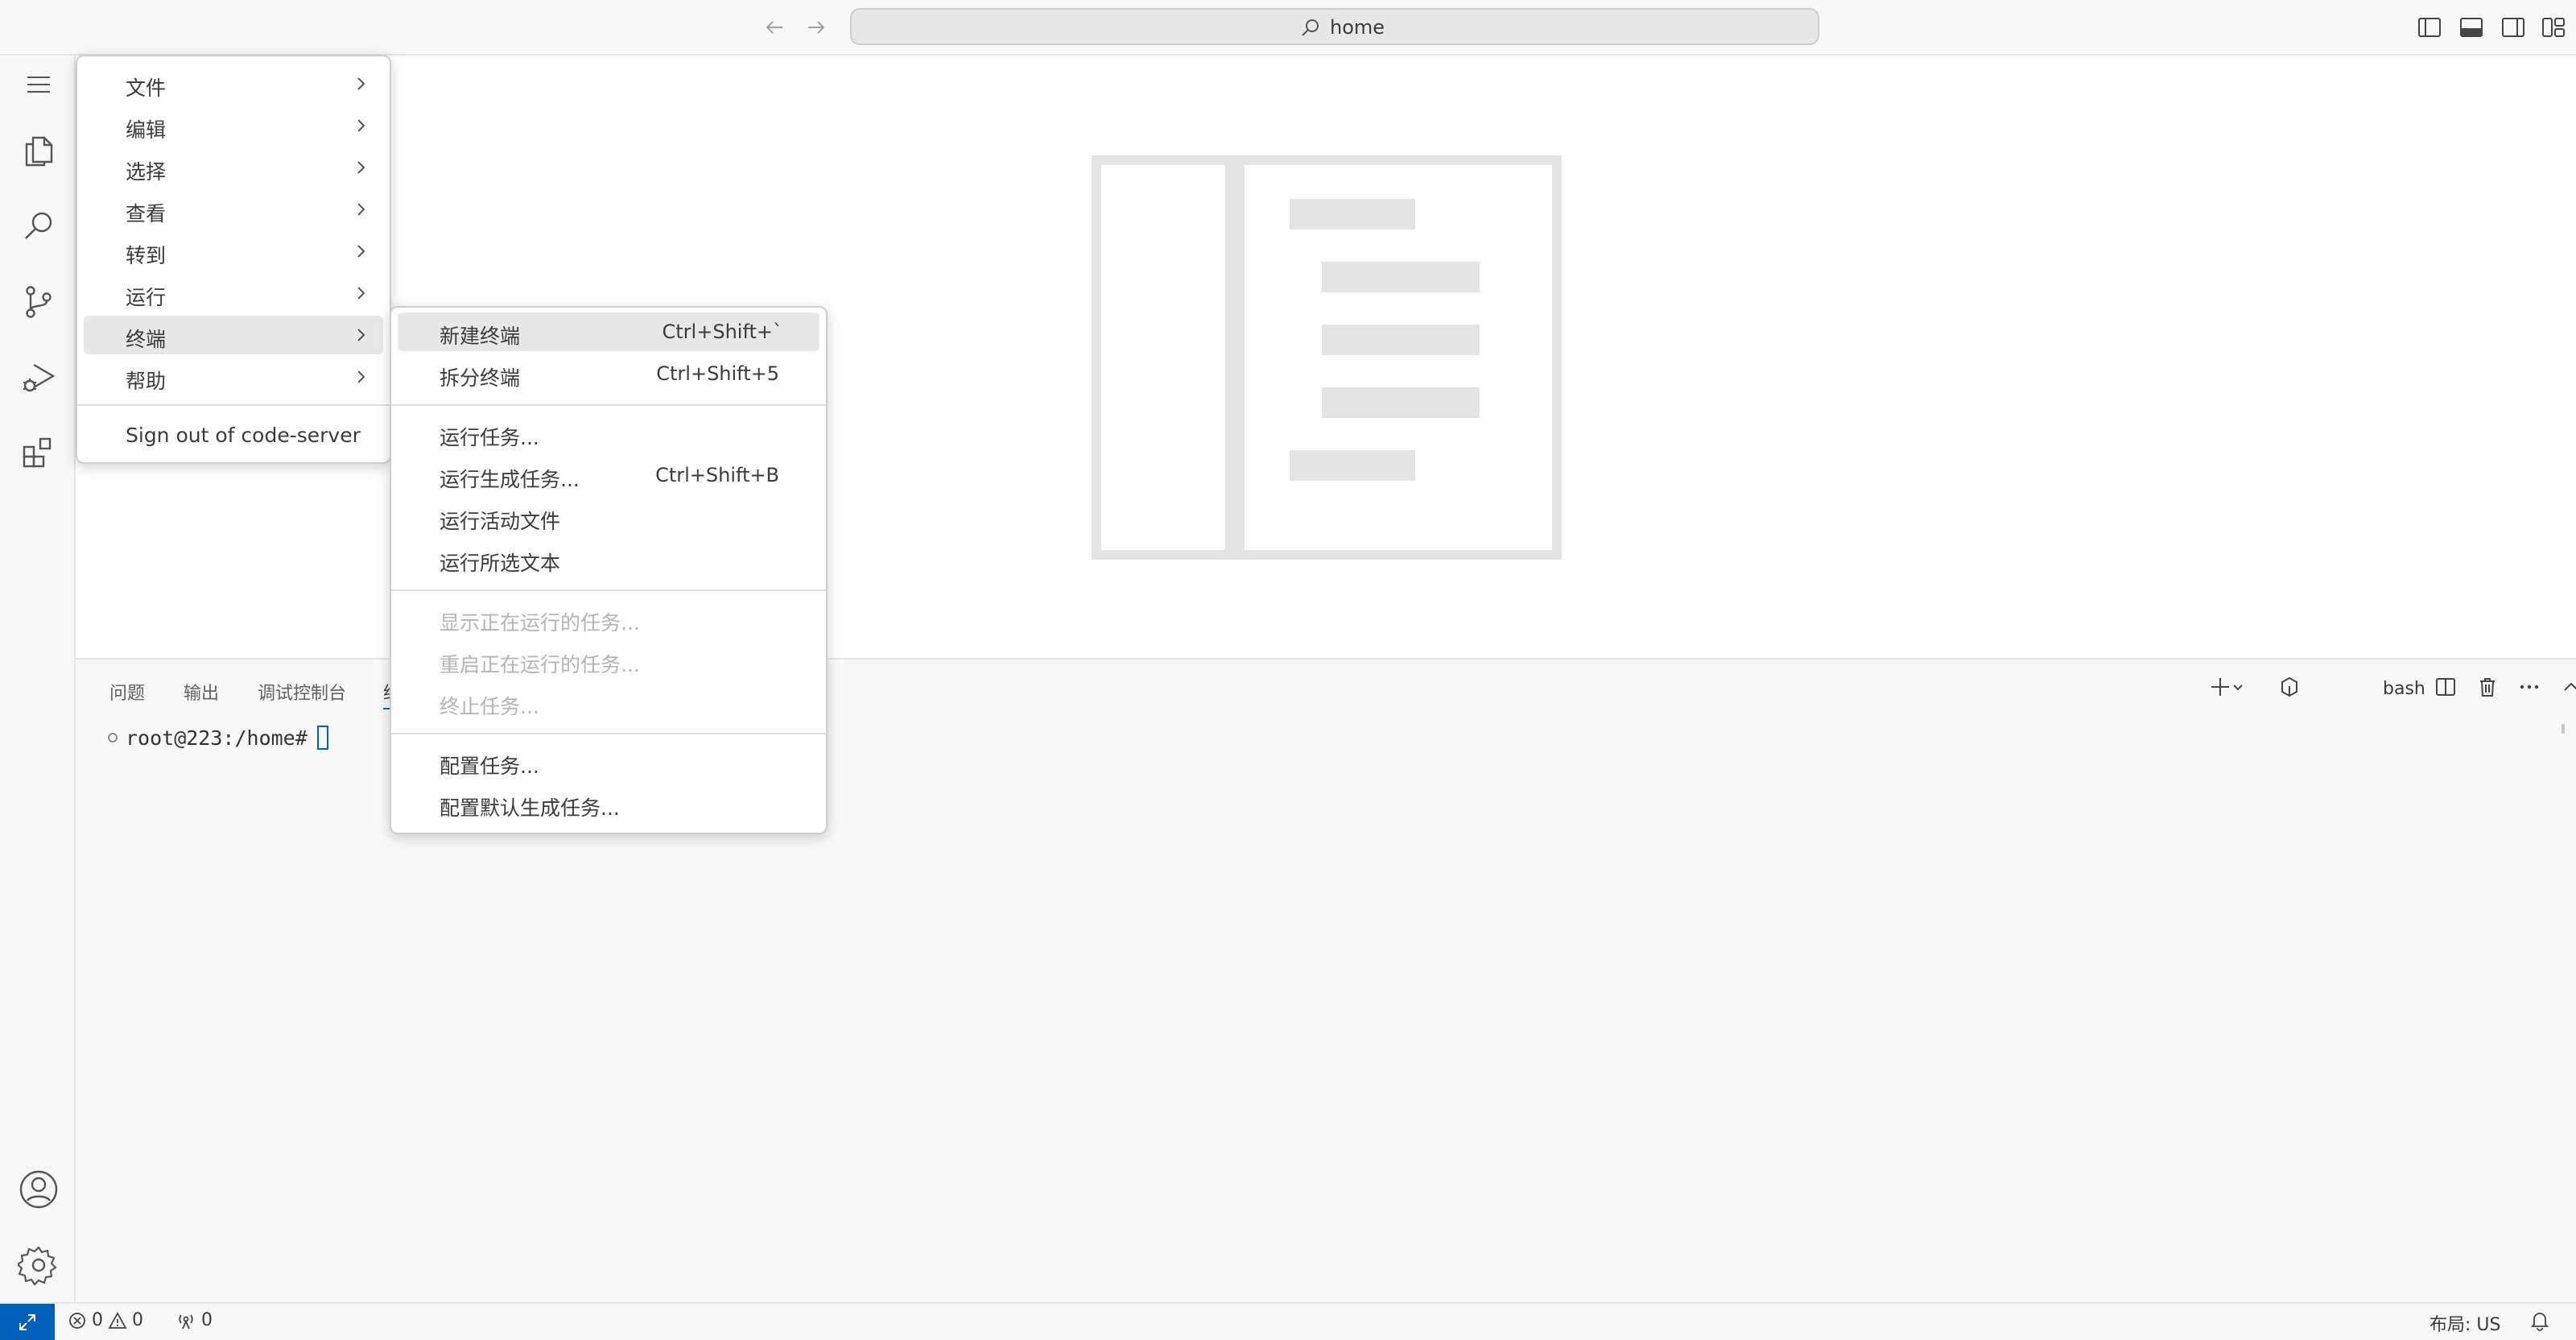  Describe the element at coordinates (722, 332) in the screenshot. I see `keyboard-shortcut: Ctrl+Shift+`` at that location.